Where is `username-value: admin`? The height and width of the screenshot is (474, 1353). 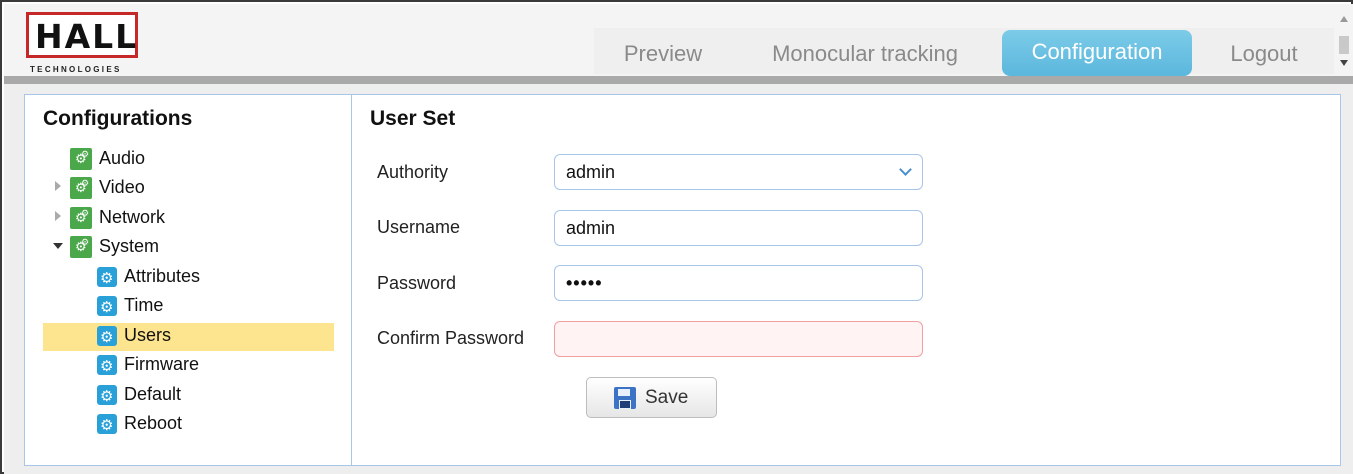
username-value: admin is located at coordinates (591, 228).